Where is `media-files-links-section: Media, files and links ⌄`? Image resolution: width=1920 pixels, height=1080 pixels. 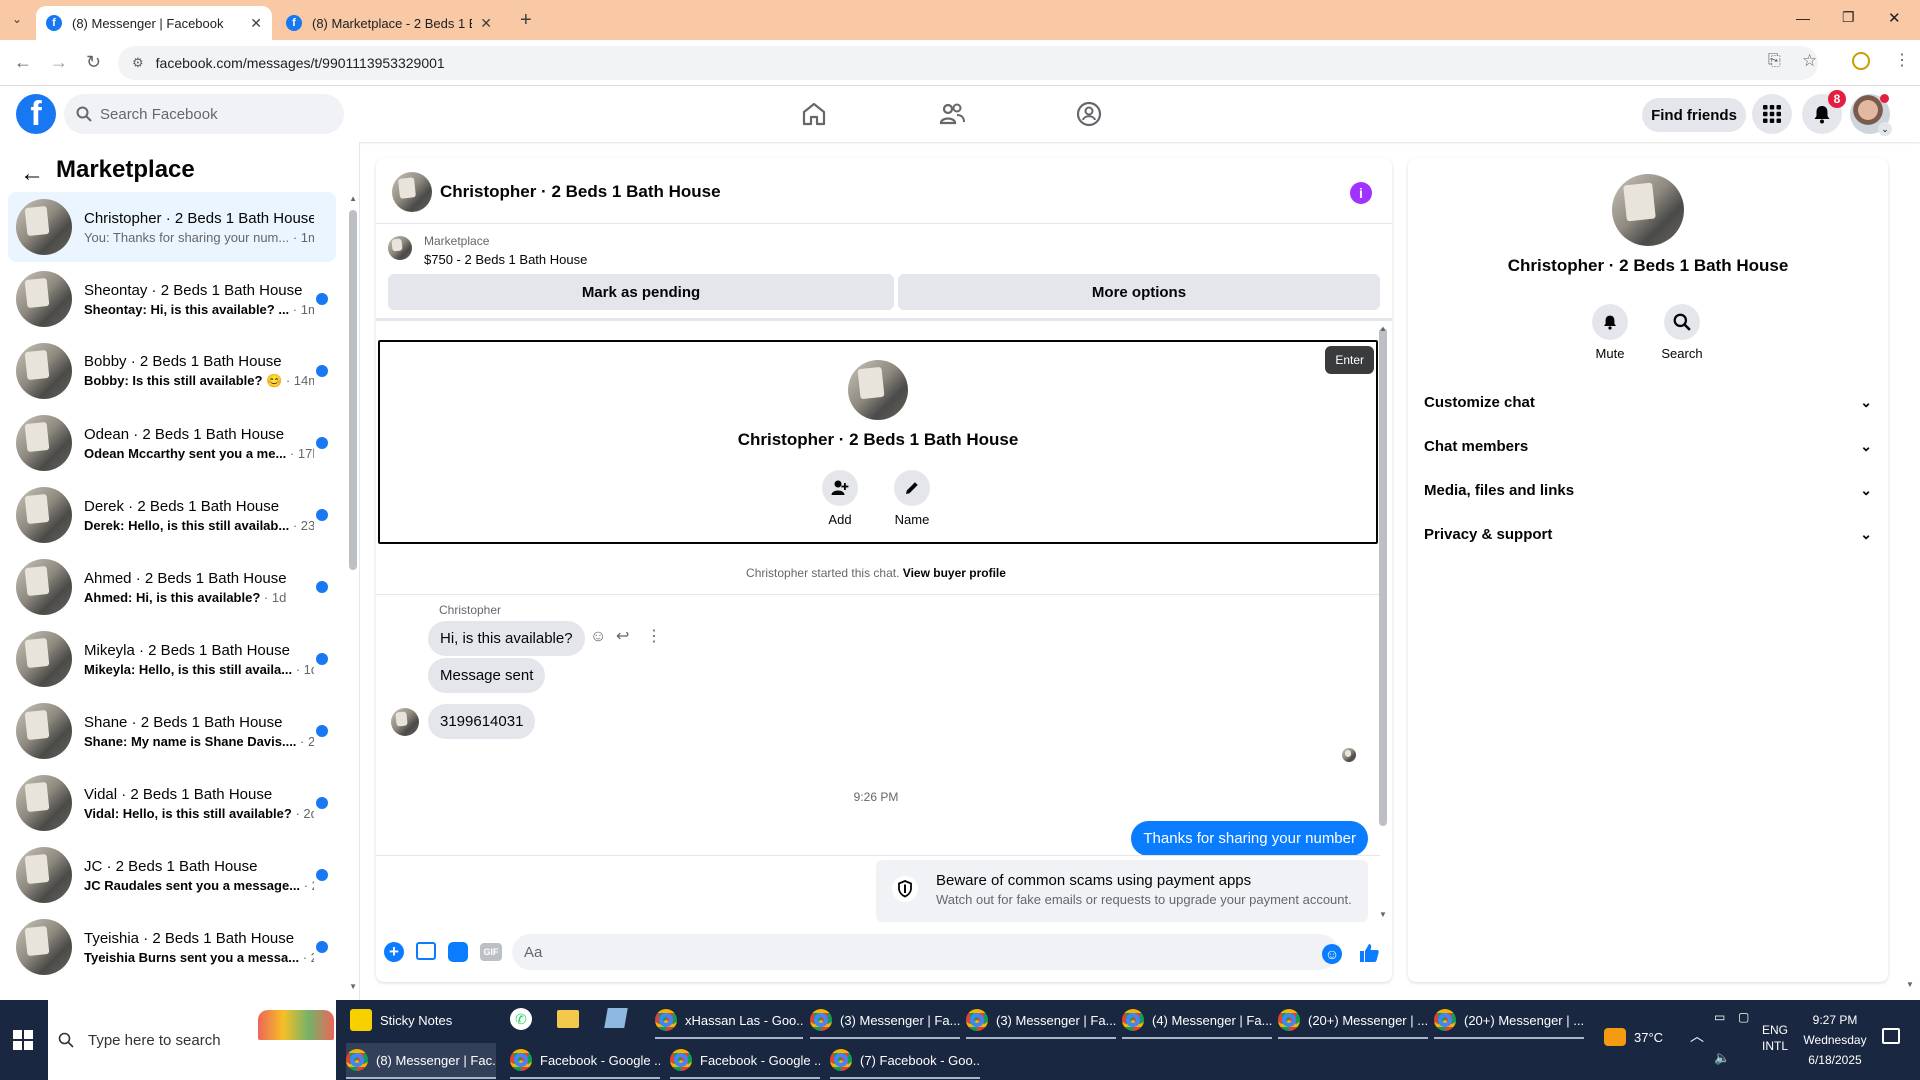
media-files-links-section: Media, files and links ⌄ is located at coordinates (1648, 490).